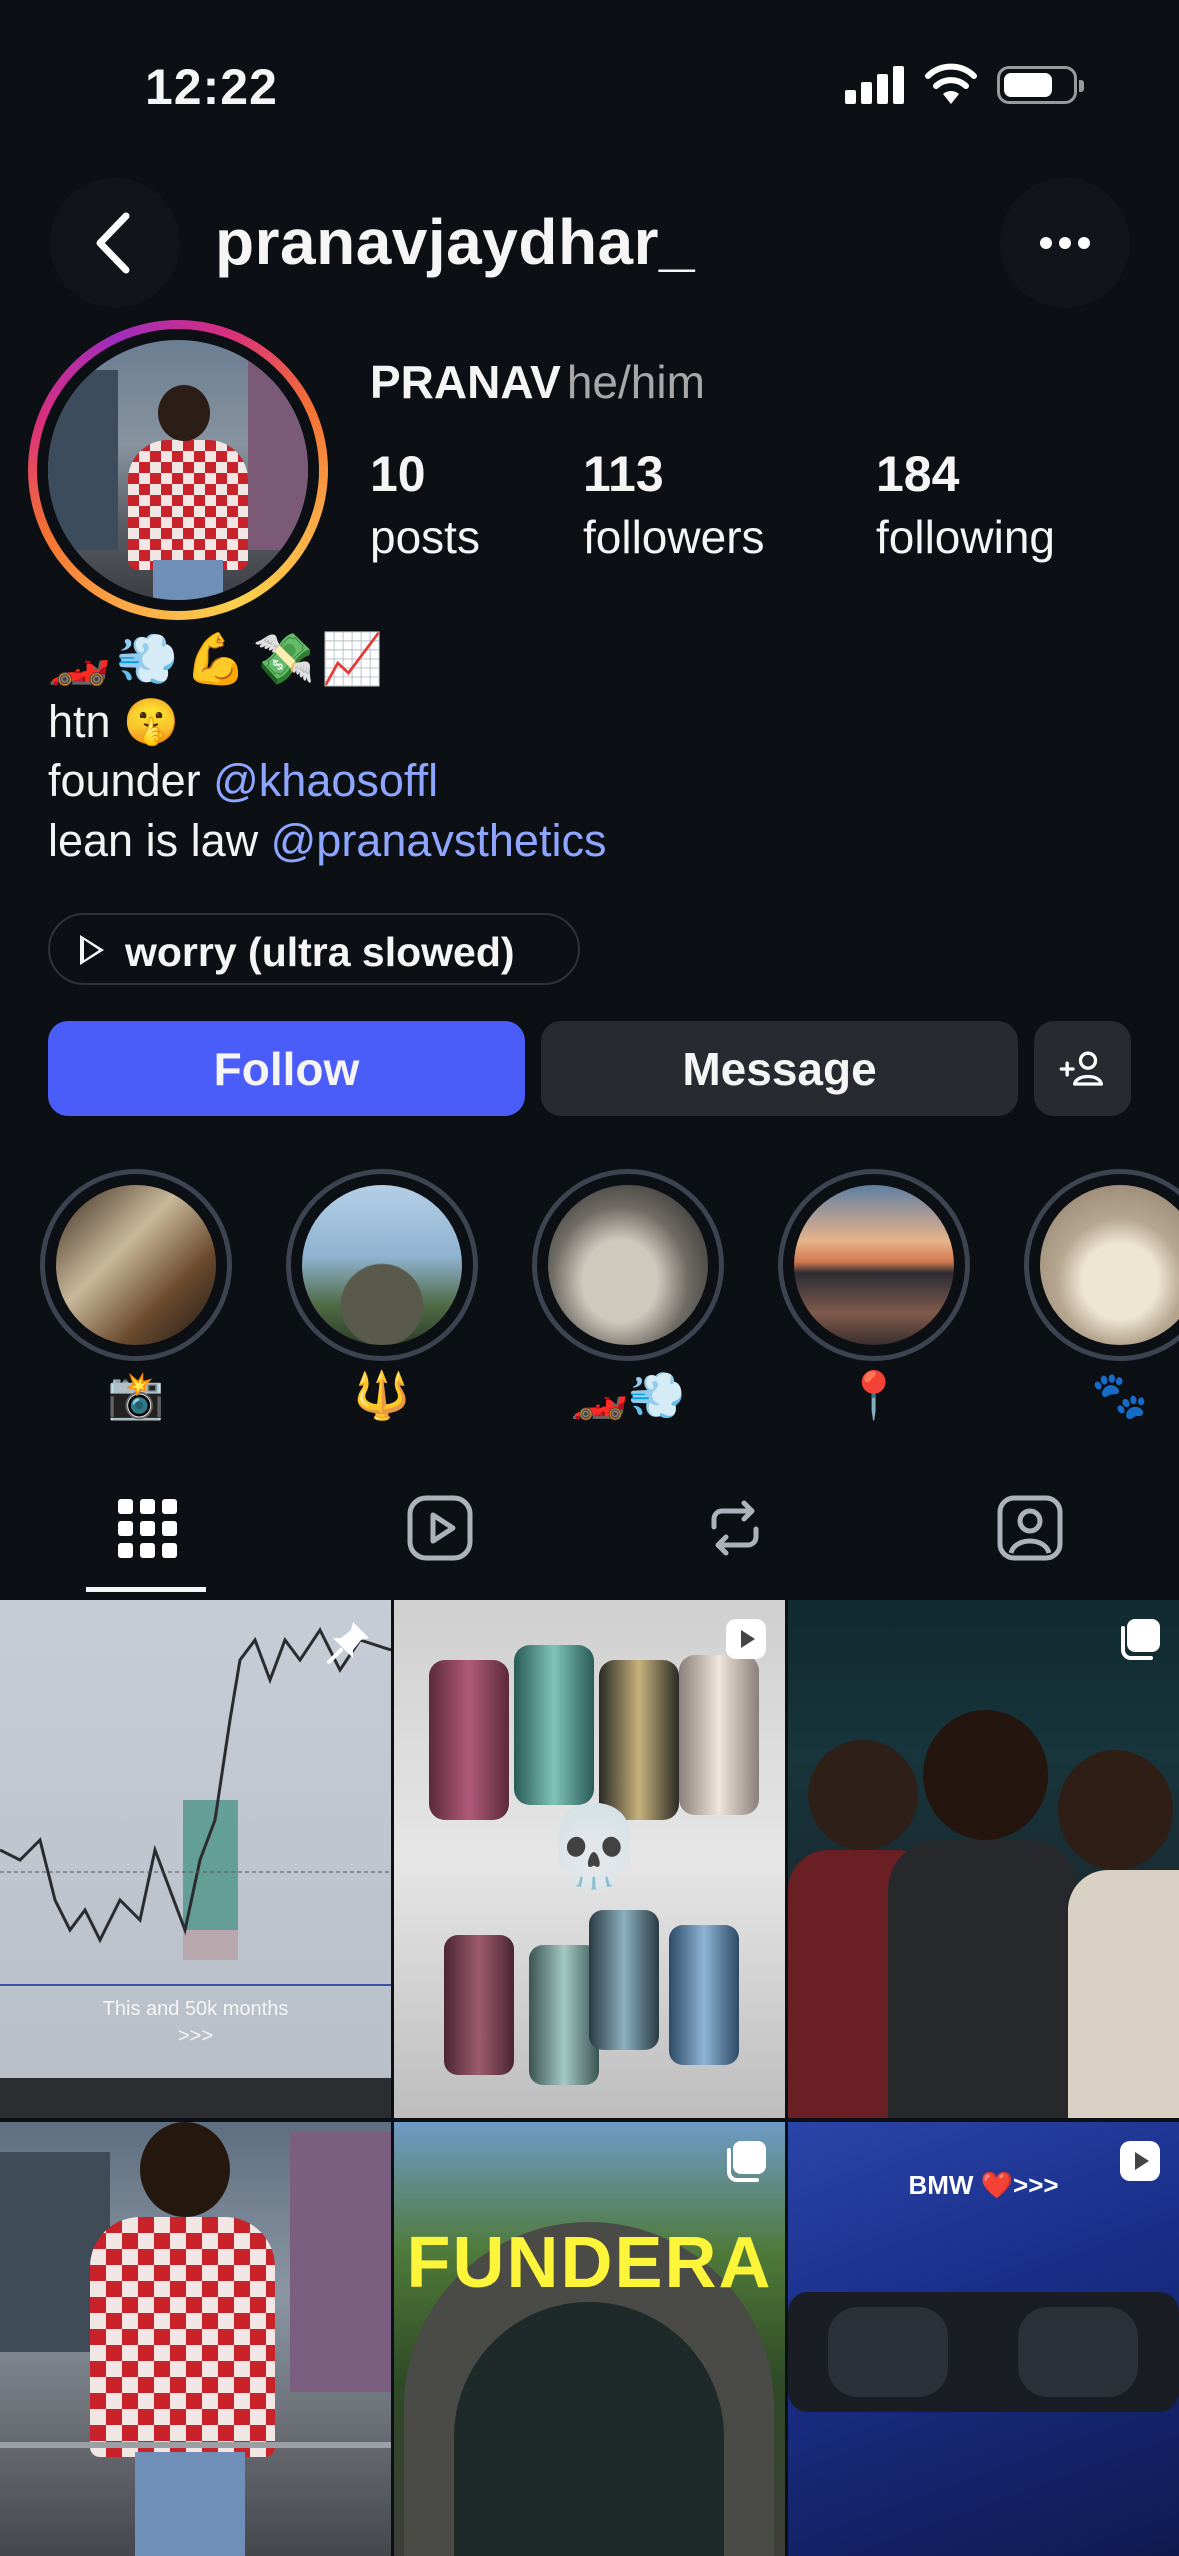 The image size is (1179, 2556). What do you see at coordinates (146, 1589) in the screenshot?
I see `active-tab-indicator` at bounding box center [146, 1589].